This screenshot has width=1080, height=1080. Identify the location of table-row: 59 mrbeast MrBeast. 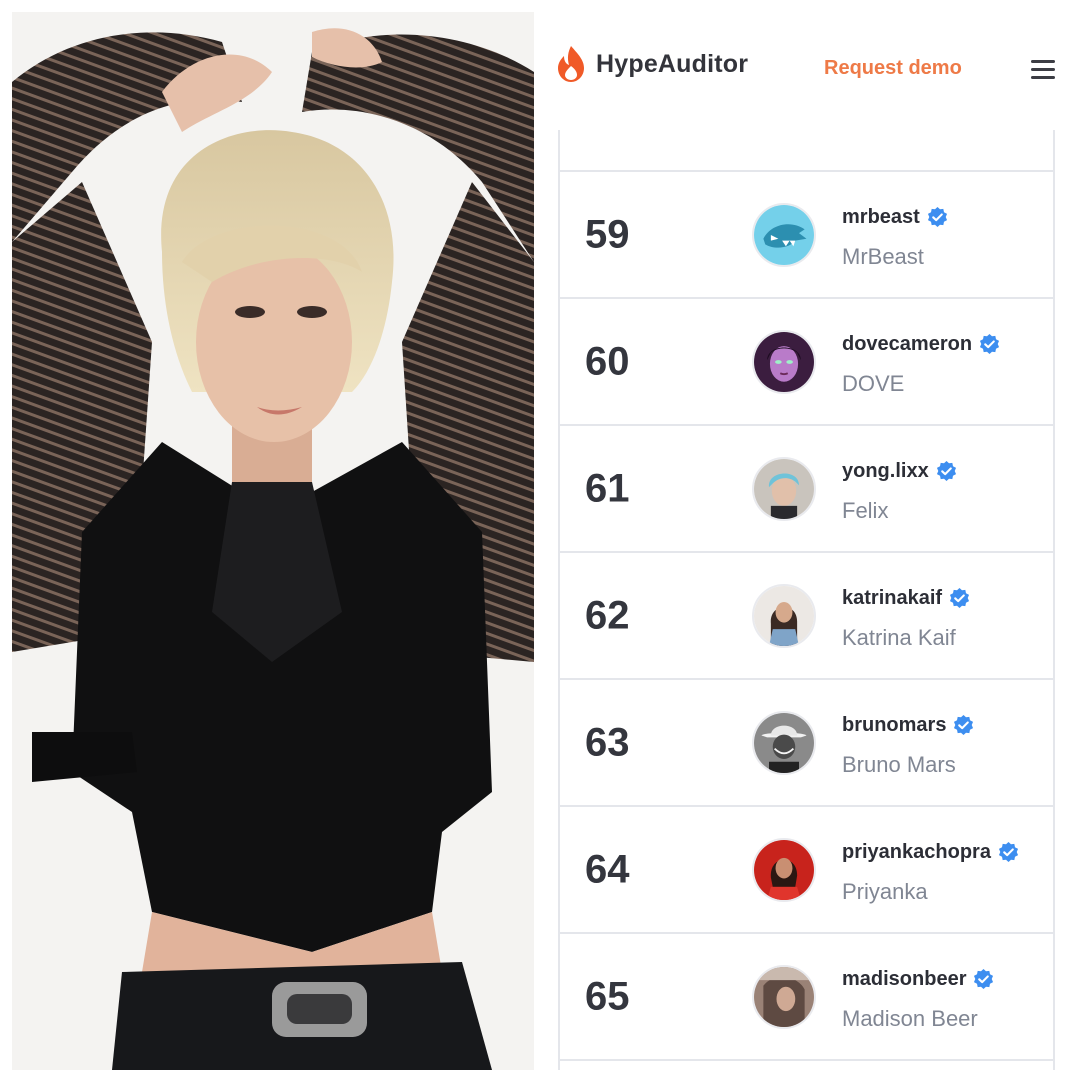
(806, 235).